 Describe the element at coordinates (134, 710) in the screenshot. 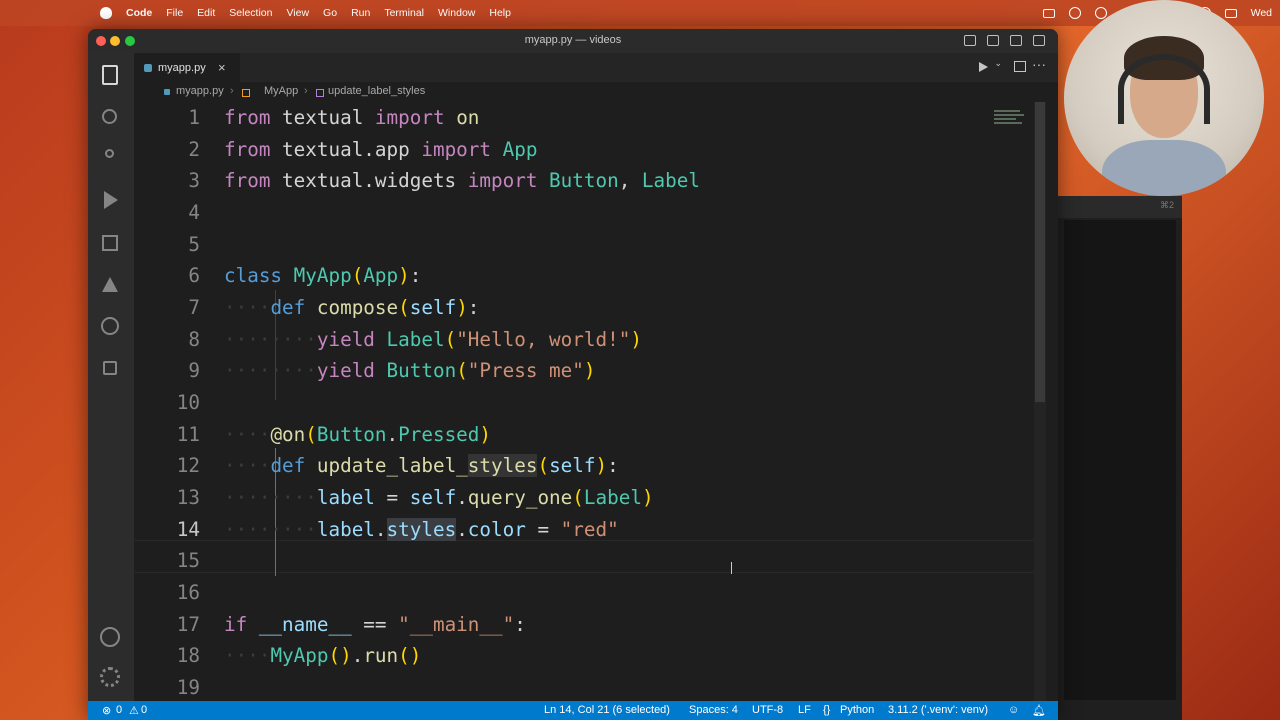

I see `warnings-icon: ⚠` at that location.